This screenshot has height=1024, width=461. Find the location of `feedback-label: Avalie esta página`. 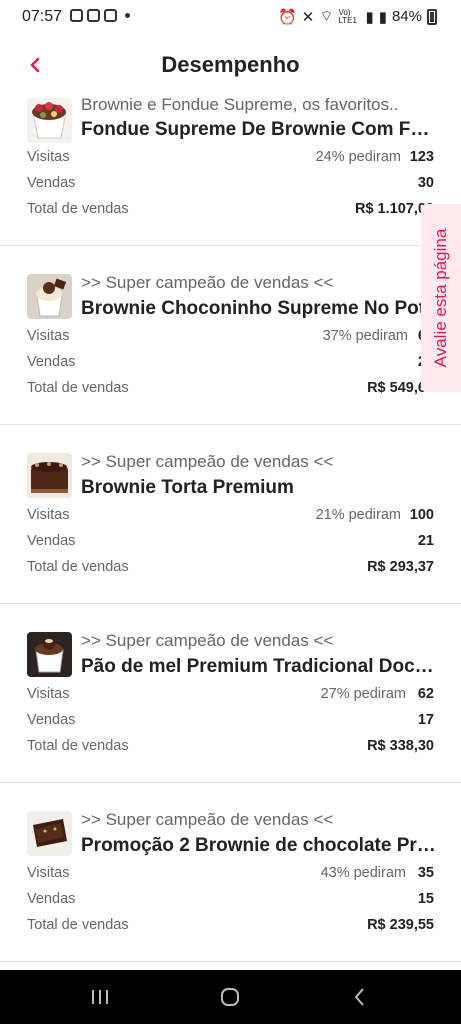

feedback-label: Avalie esta página is located at coordinates (440, 298).